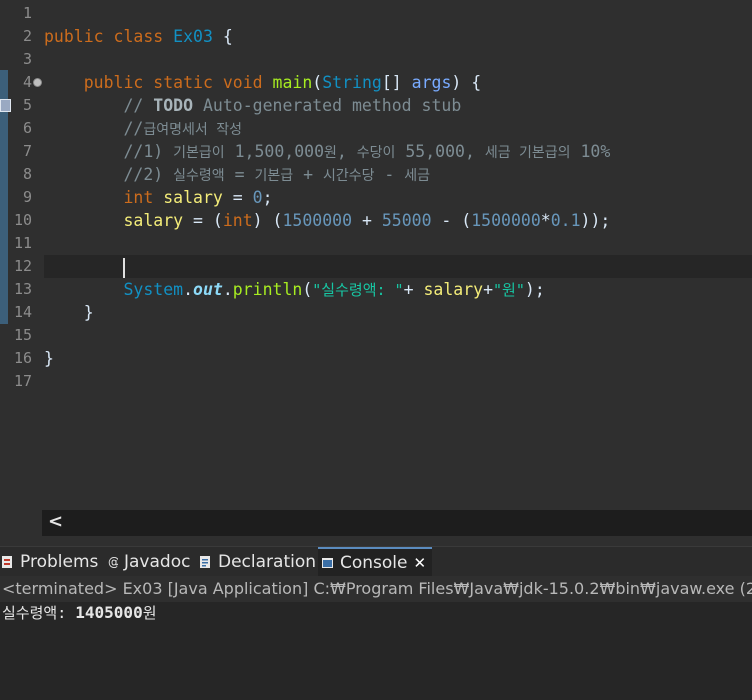  Describe the element at coordinates (149, 562) in the screenshot. I see `tab-javadoc: @ Javadoc` at that location.